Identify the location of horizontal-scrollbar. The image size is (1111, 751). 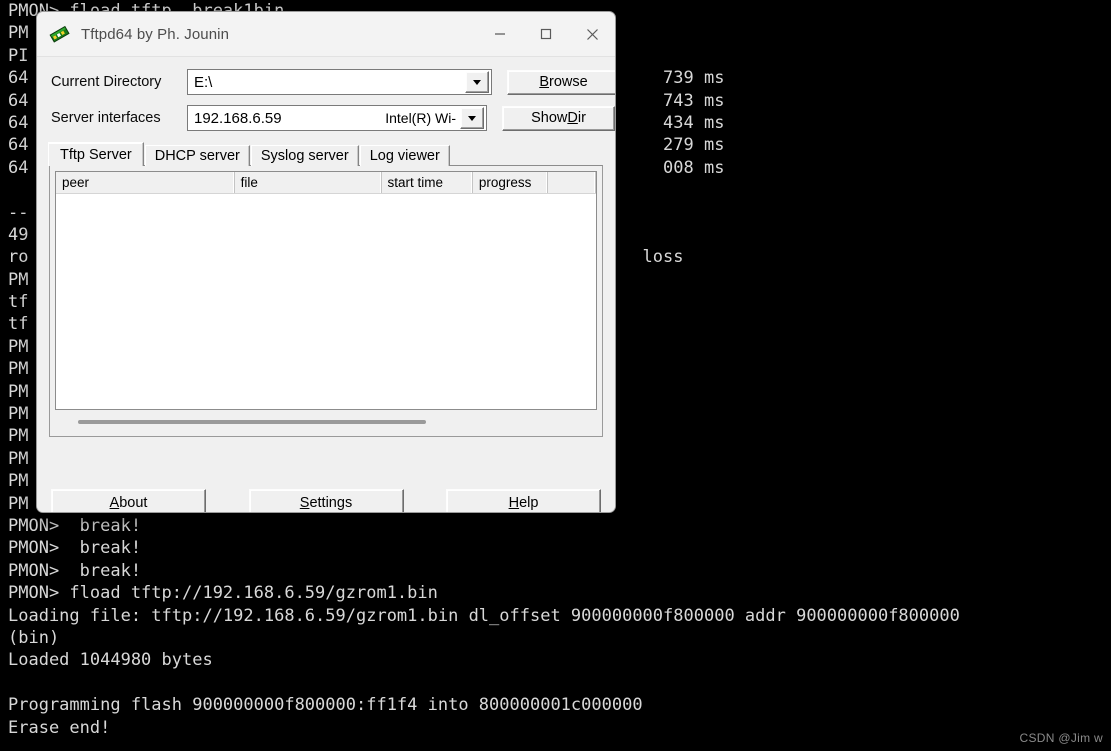
(326, 423).